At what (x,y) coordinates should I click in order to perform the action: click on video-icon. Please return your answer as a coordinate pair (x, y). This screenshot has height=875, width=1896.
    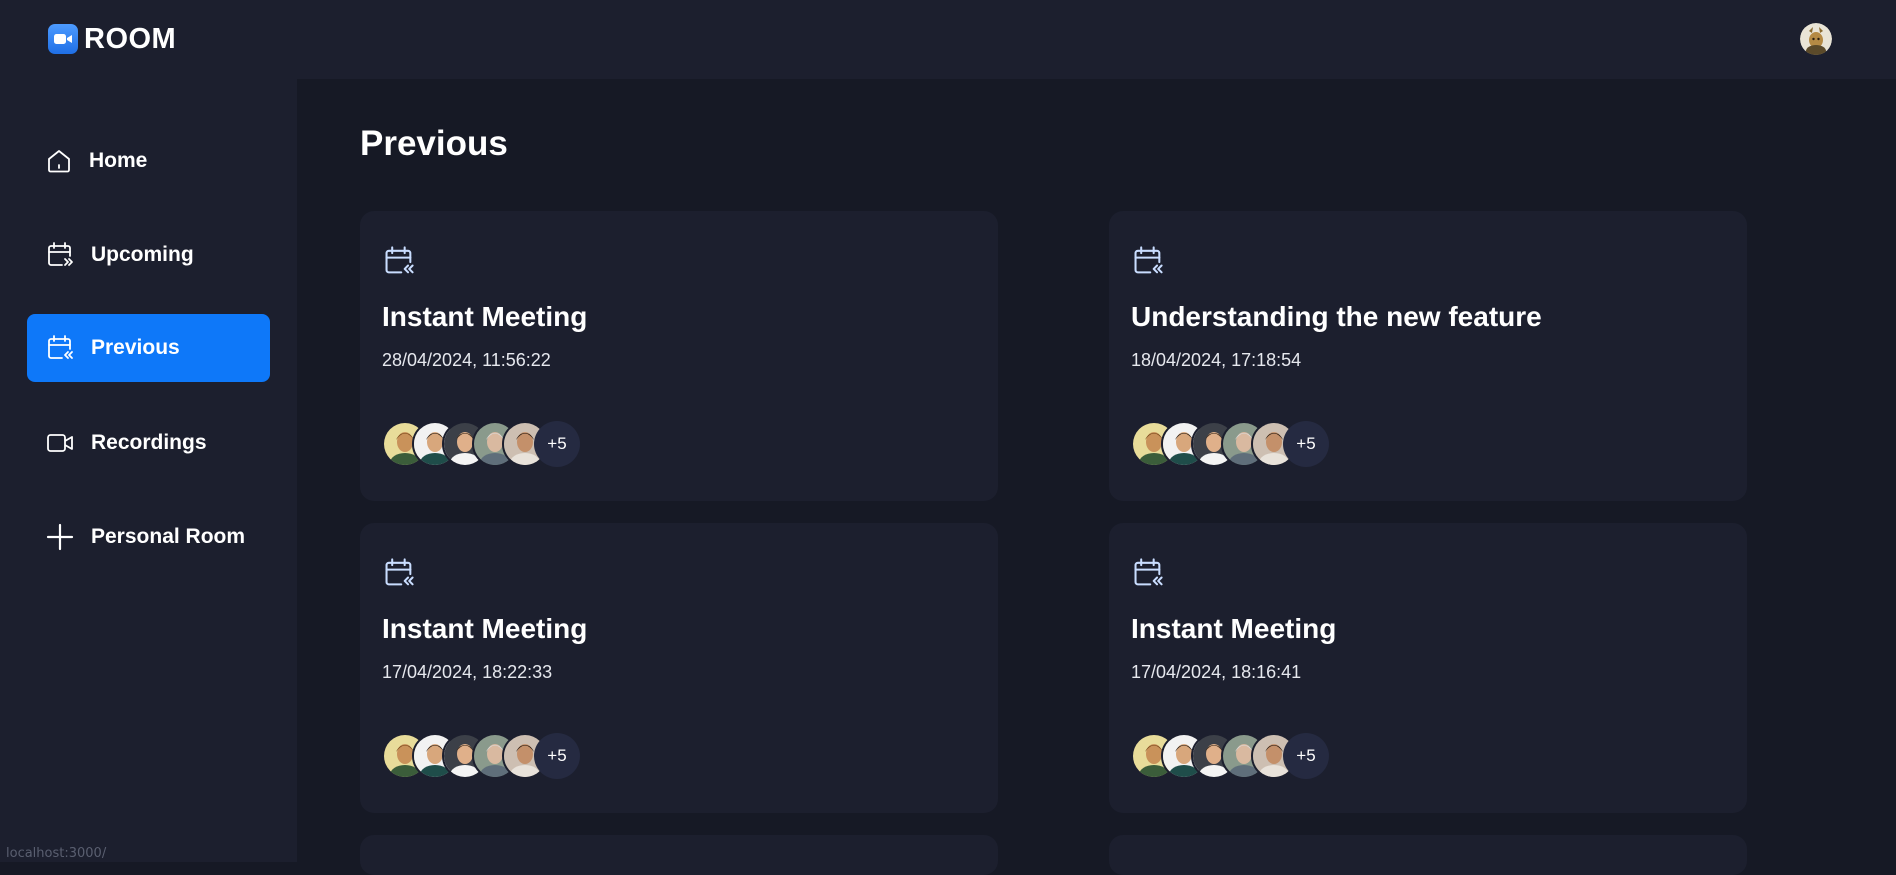
    Looking at the image, I should click on (60, 443).